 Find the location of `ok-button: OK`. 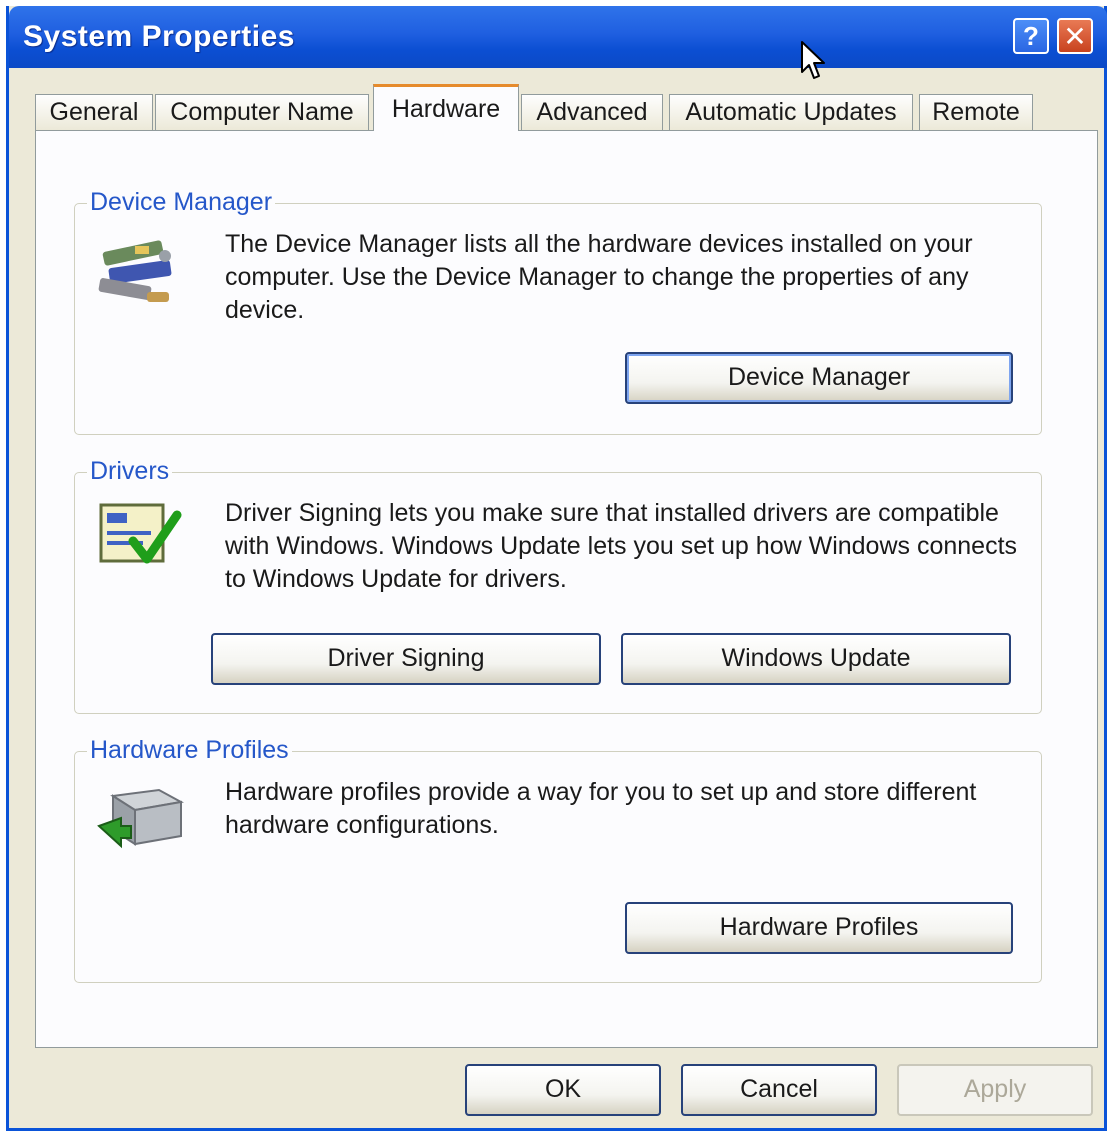

ok-button: OK is located at coordinates (563, 1090).